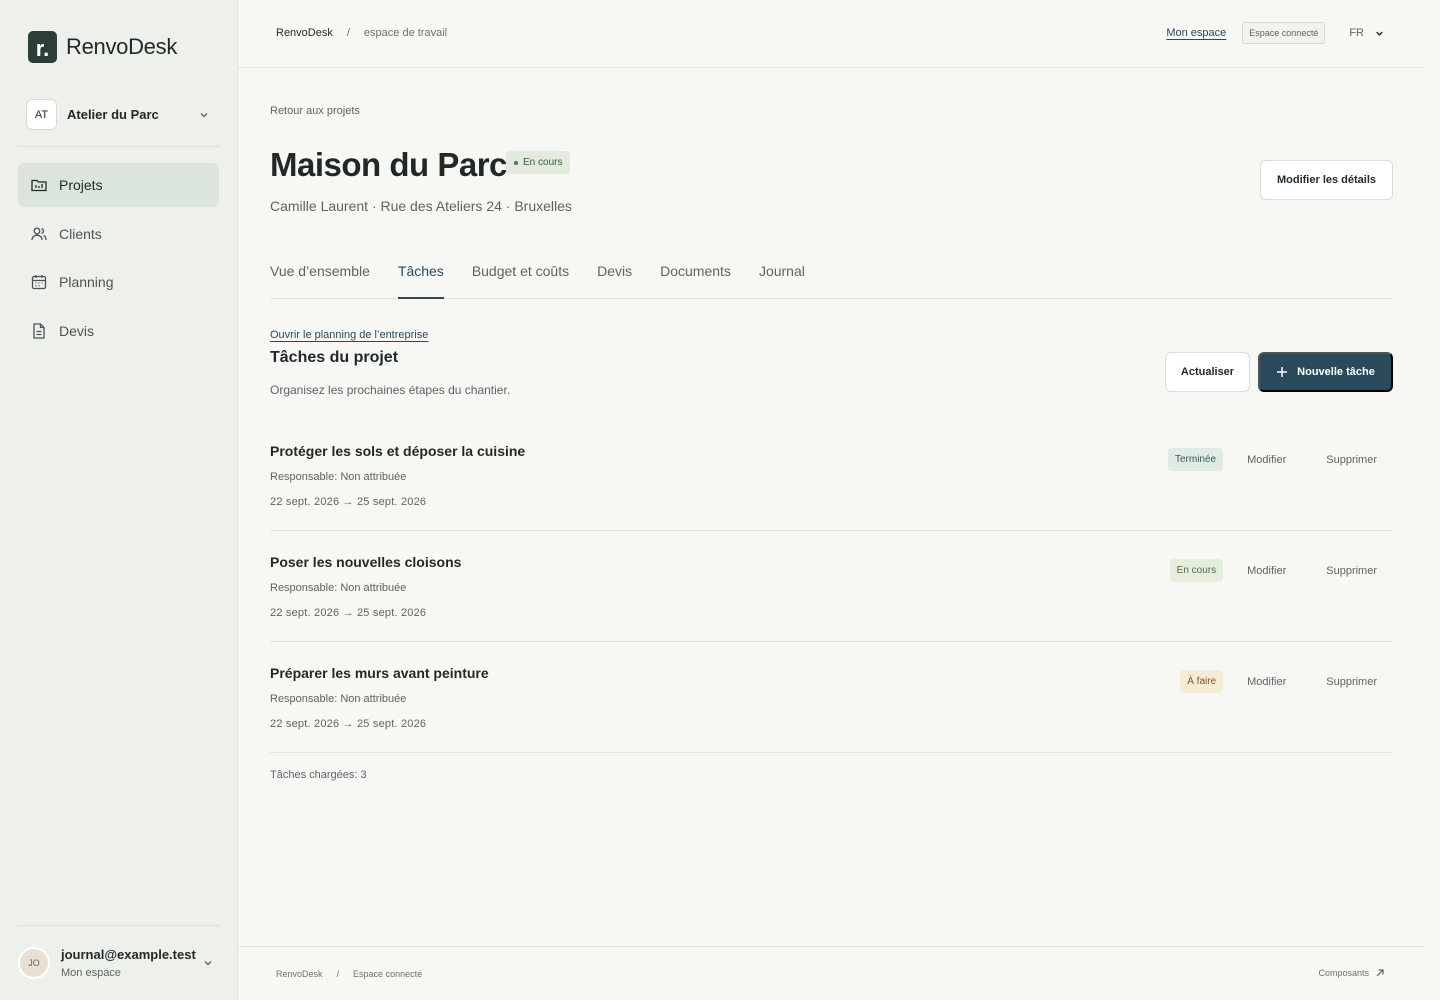 This screenshot has width=1440, height=1000. What do you see at coordinates (1207, 372) in the screenshot?
I see `refresh-button: Actualiser` at bounding box center [1207, 372].